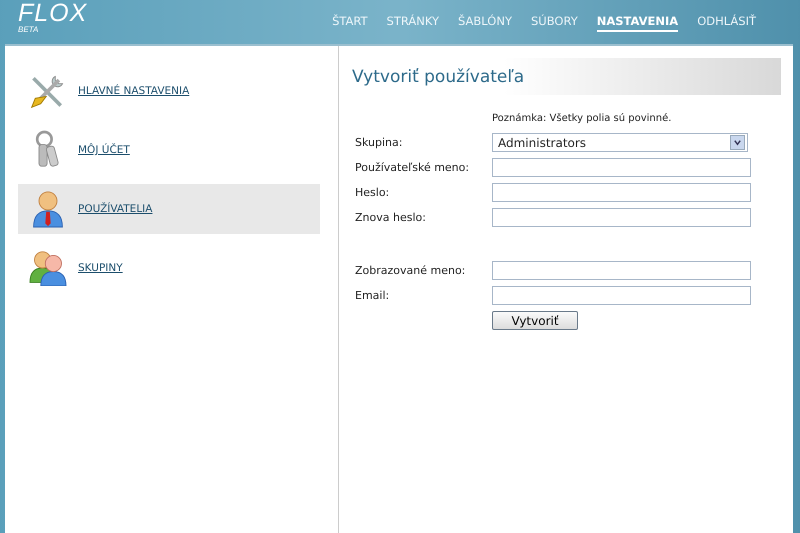  I want to click on create-button: Vytvoriť, so click(535, 320).